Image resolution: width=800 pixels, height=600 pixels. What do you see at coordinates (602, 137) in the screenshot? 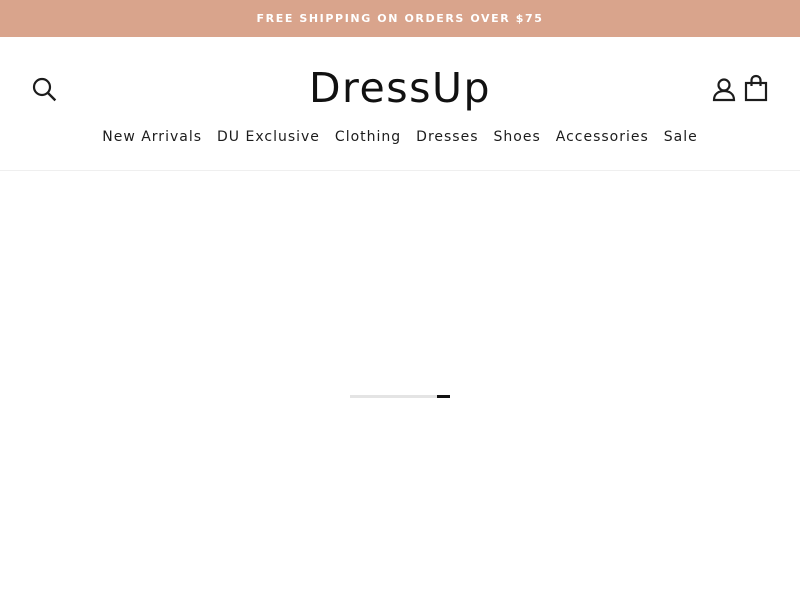
I see `nav-item-accessories: Accessories` at bounding box center [602, 137].